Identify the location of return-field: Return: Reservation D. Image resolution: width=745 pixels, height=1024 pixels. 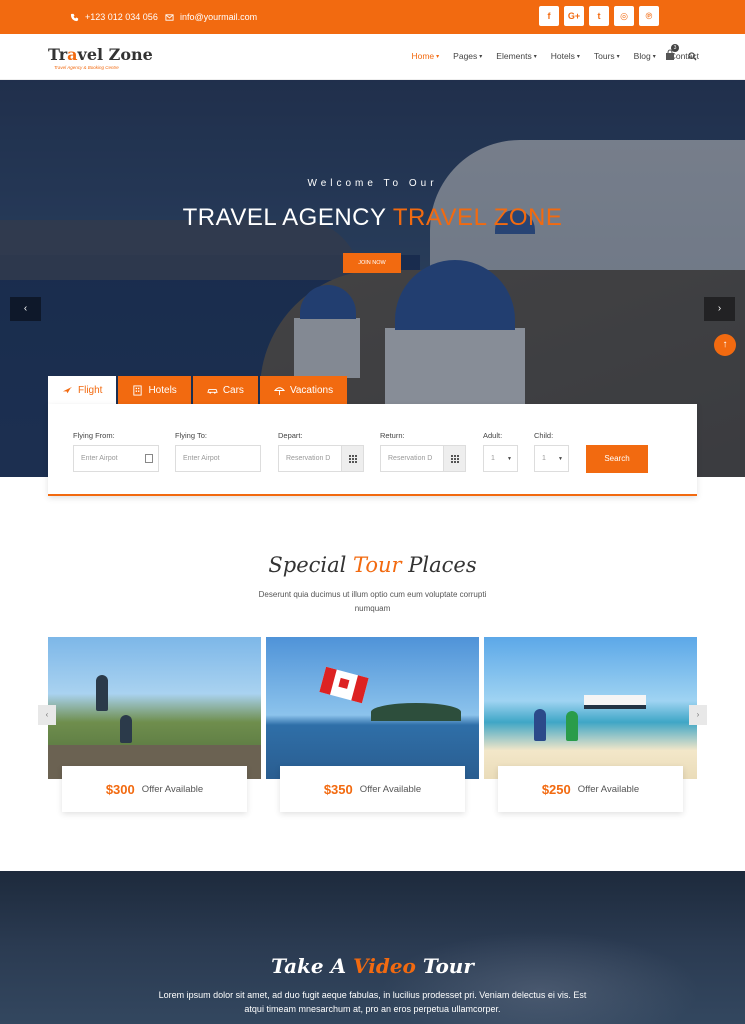
(423, 451).